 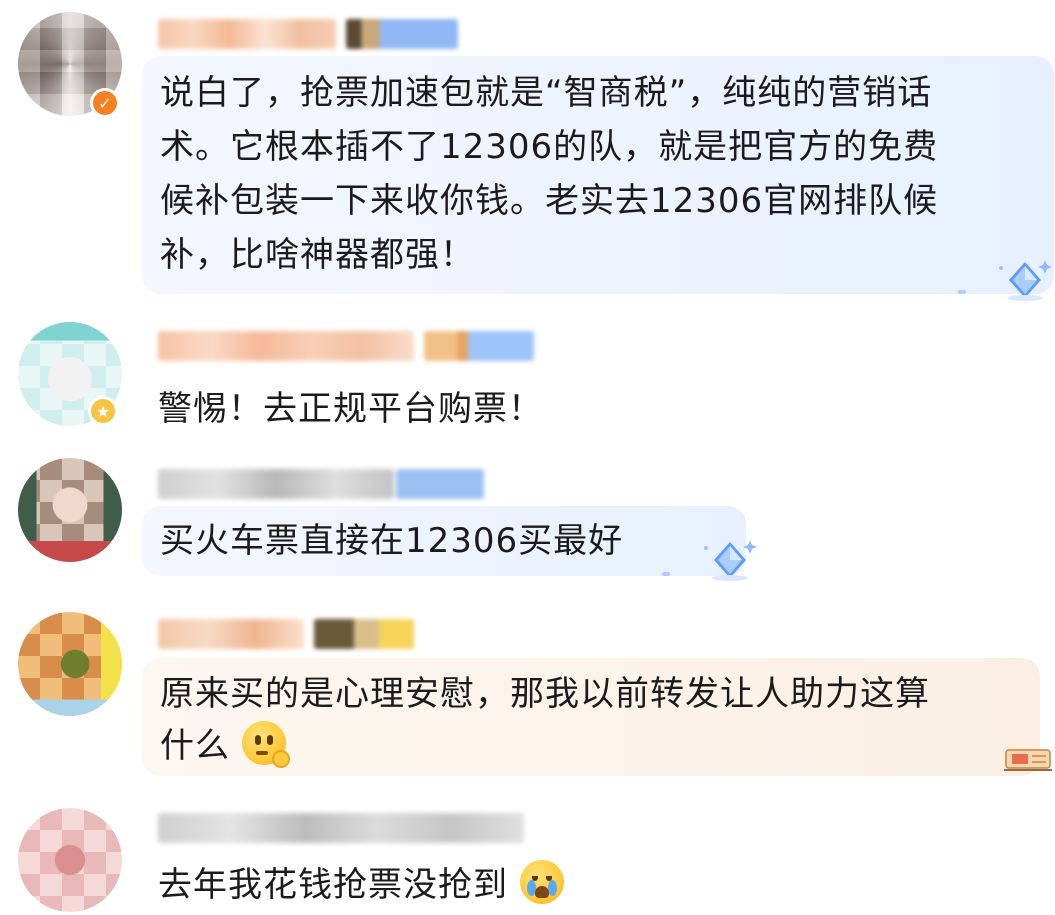 What do you see at coordinates (1028, 760) in the screenshot?
I see `train-ticket-icon` at bounding box center [1028, 760].